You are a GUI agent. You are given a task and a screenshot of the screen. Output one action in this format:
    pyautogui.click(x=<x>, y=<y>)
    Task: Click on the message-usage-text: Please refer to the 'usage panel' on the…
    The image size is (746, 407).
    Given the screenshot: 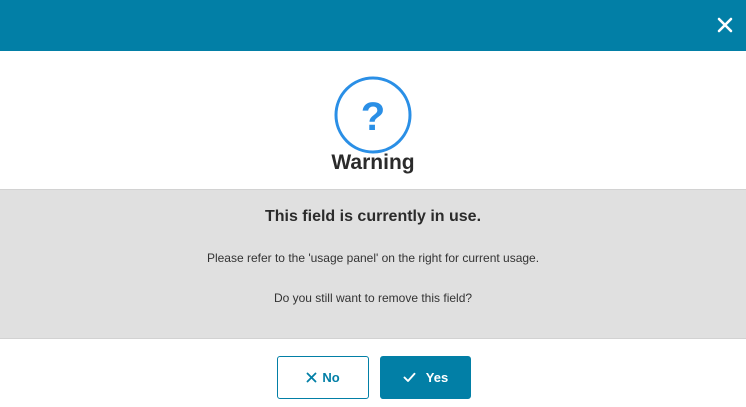 What is the action you would take?
    pyautogui.click(x=373, y=258)
    